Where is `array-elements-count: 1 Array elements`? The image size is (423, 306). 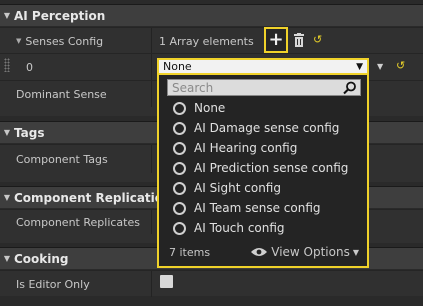 array-elements-count: 1 Array elements is located at coordinates (206, 41).